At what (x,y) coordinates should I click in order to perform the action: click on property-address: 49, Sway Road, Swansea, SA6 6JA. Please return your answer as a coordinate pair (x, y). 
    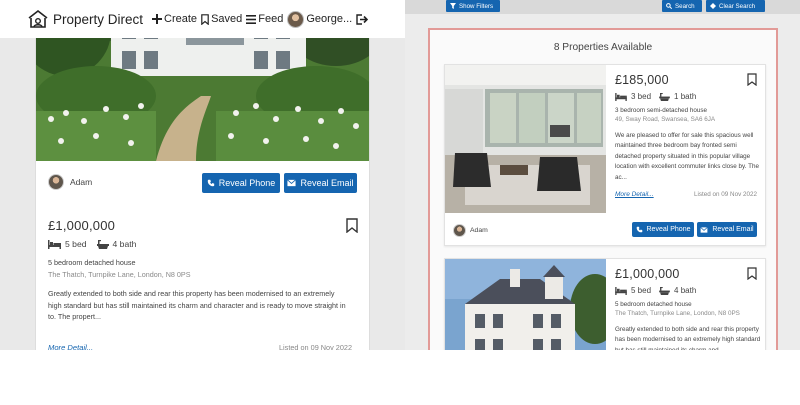
    Looking at the image, I should click on (665, 119).